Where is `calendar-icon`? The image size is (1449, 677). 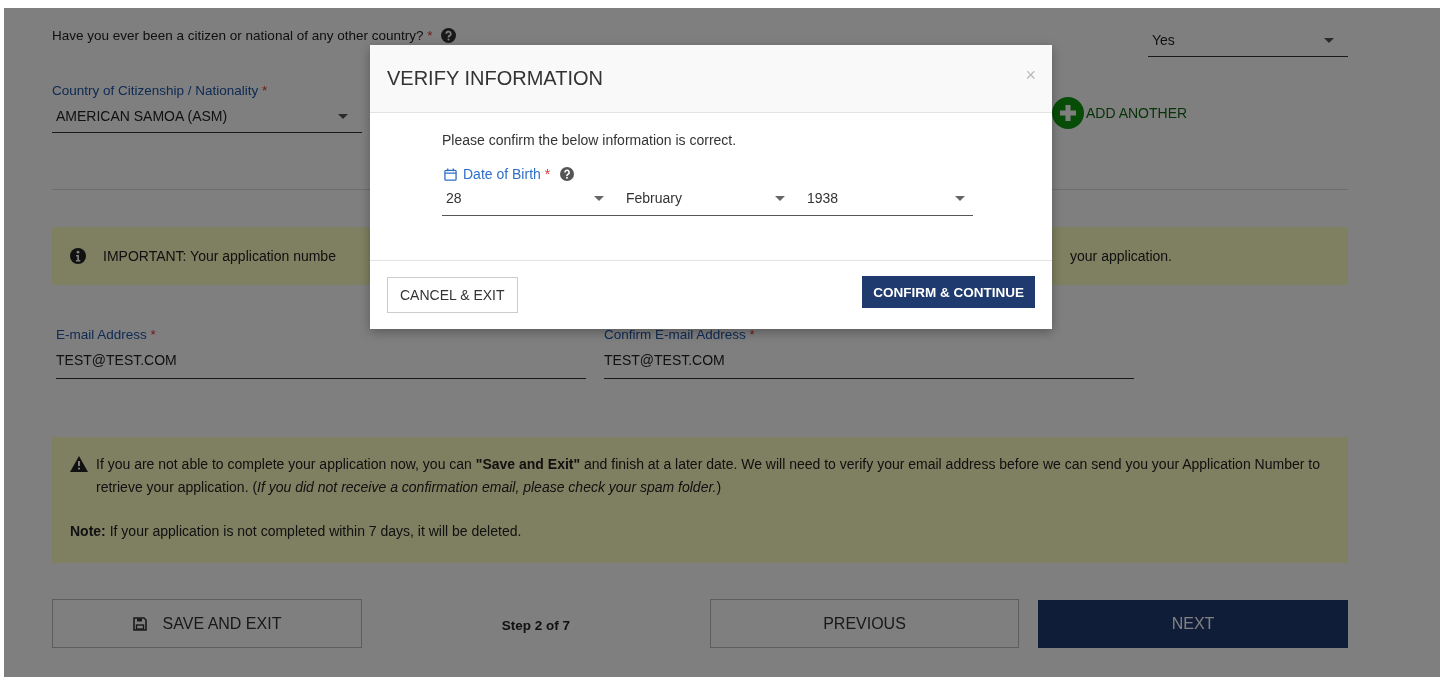 calendar-icon is located at coordinates (450, 174).